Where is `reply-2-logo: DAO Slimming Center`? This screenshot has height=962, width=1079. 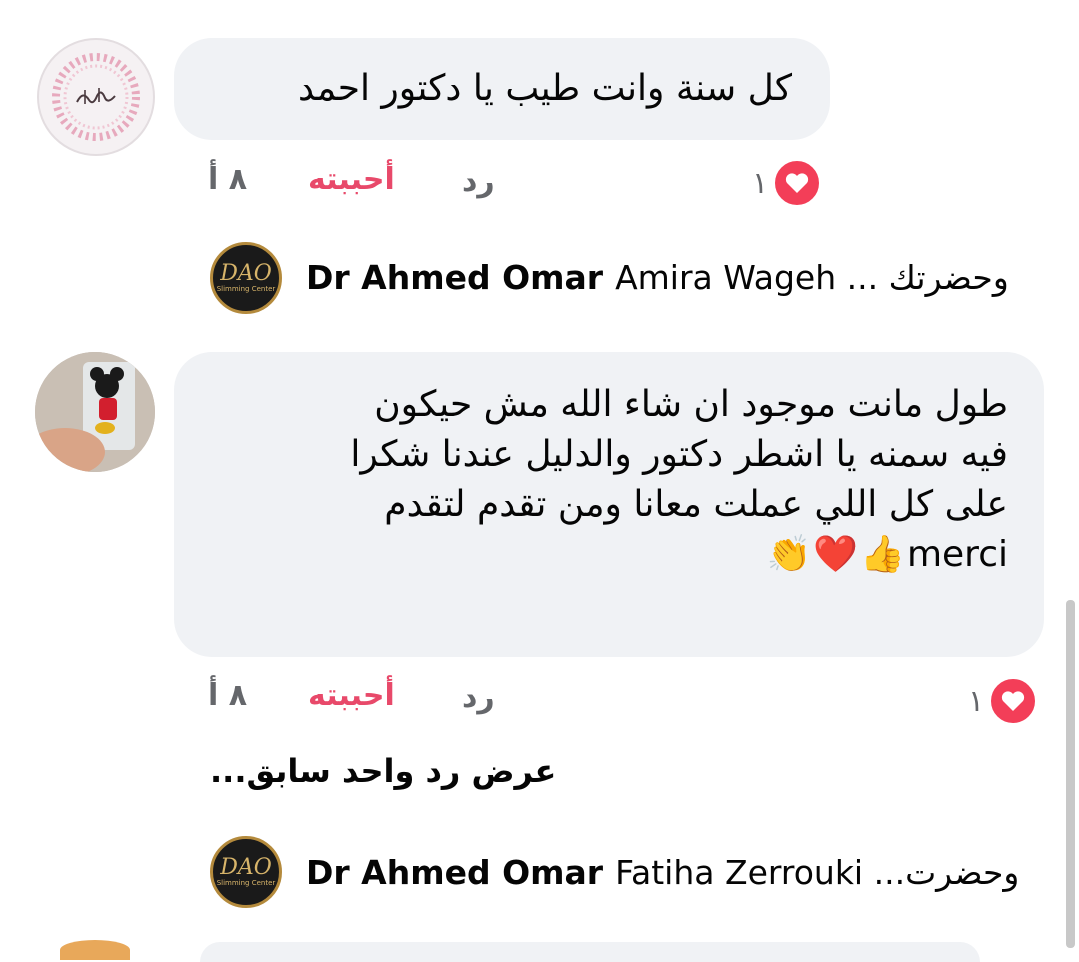 reply-2-logo: DAO Slimming Center is located at coordinates (246, 872).